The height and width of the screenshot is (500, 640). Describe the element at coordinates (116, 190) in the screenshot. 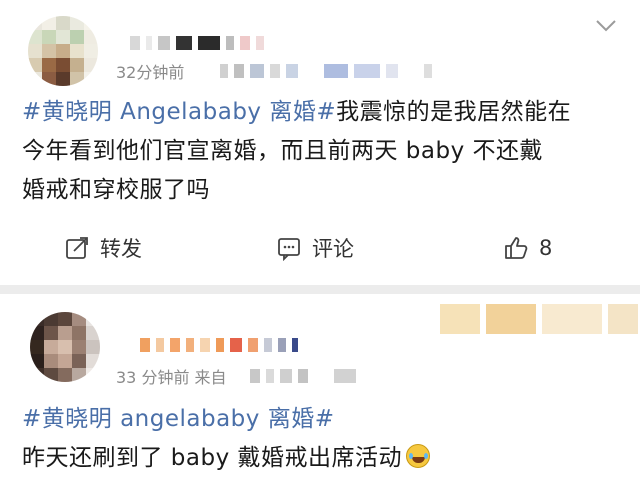

I see `post-line: 婚戒和穿校服了吗` at that location.